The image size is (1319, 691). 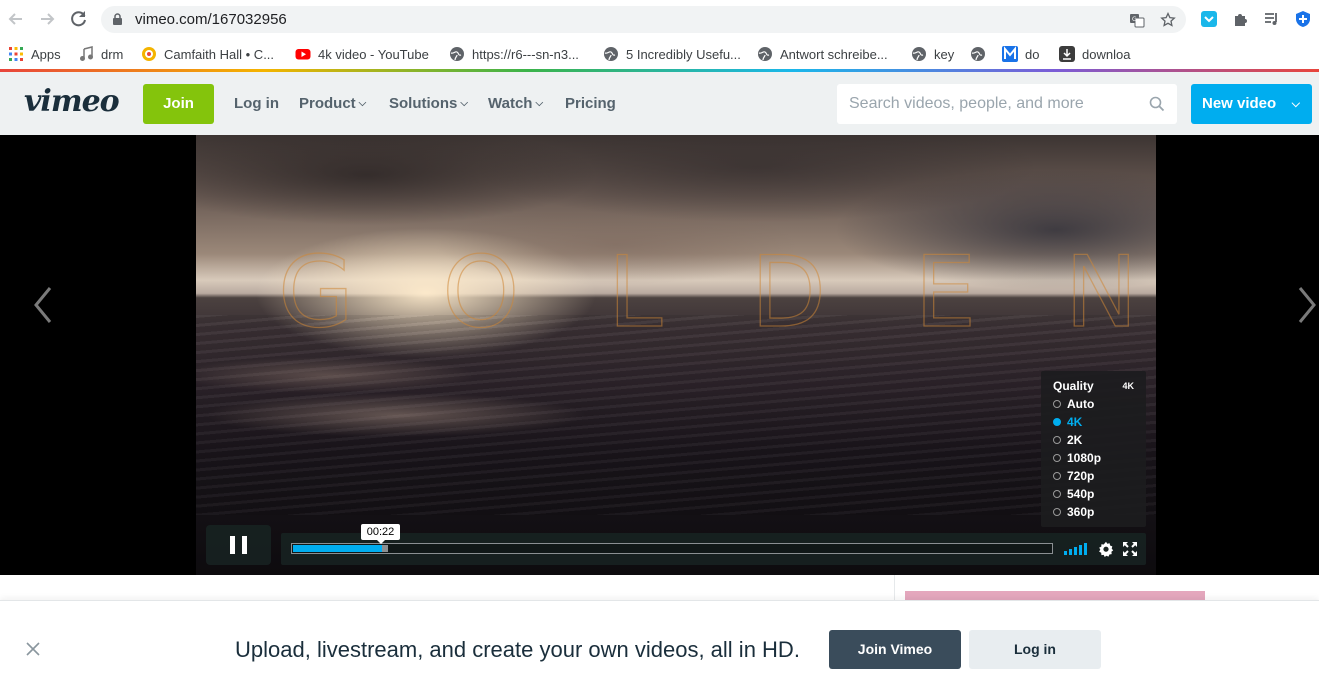 What do you see at coordinates (1073, 404) in the screenshot?
I see `quality-option-auto: Auto` at bounding box center [1073, 404].